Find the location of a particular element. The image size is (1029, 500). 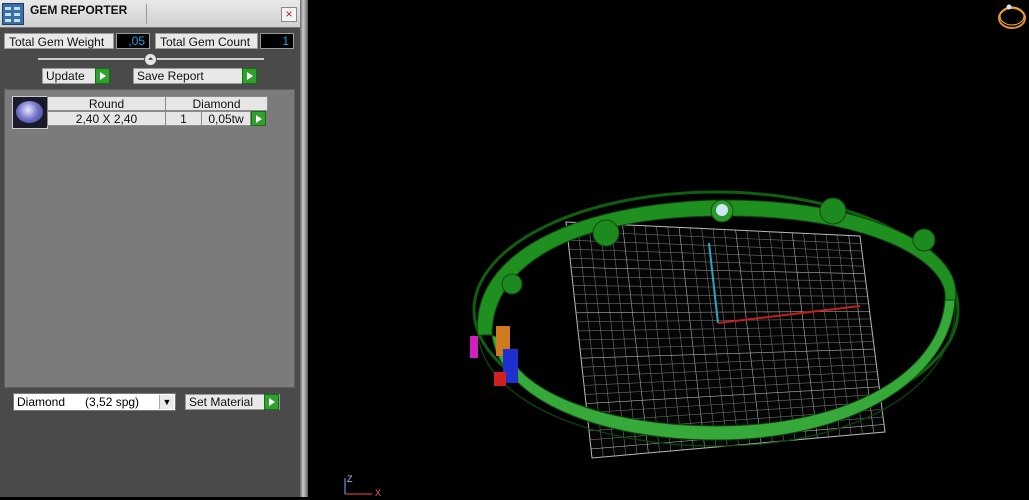

gem-row-play-arrow-icon is located at coordinates (258, 118).